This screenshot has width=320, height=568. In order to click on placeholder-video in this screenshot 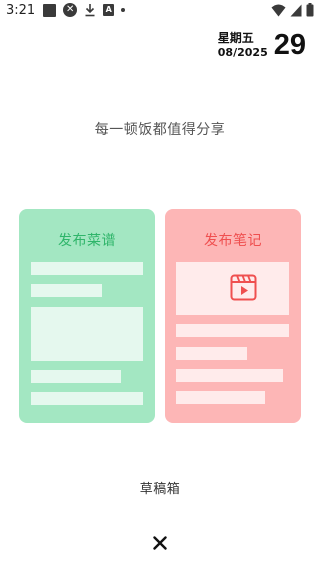, I will do `click(232, 288)`.